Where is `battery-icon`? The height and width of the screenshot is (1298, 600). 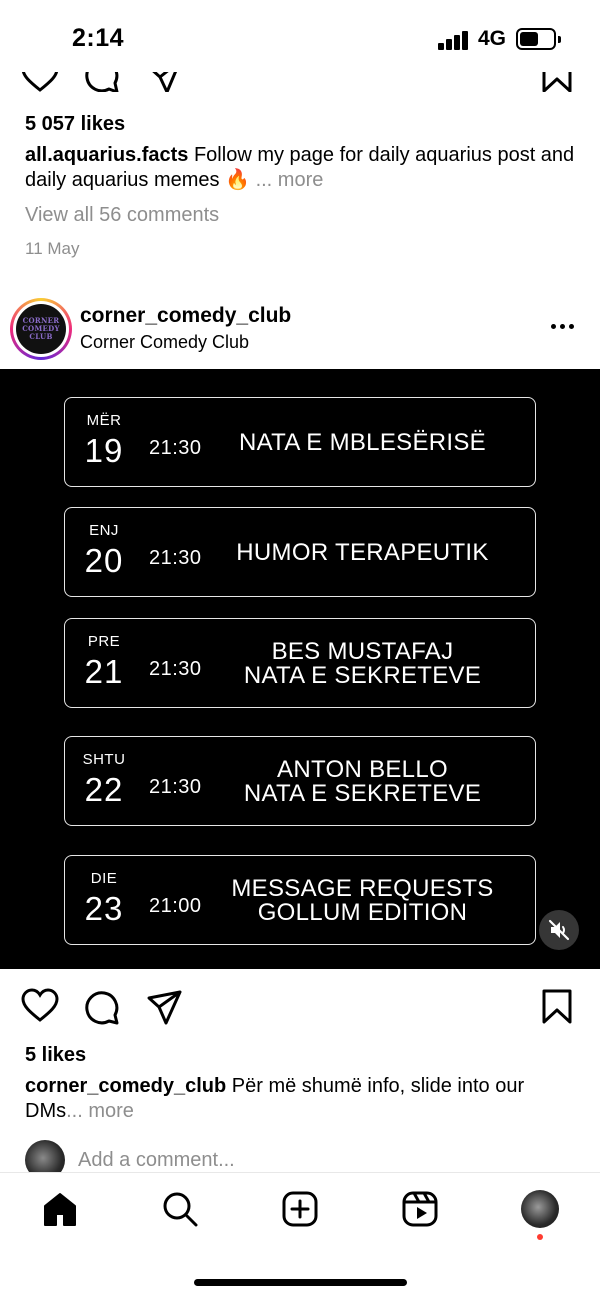
battery-icon is located at coordinates (538, 39).